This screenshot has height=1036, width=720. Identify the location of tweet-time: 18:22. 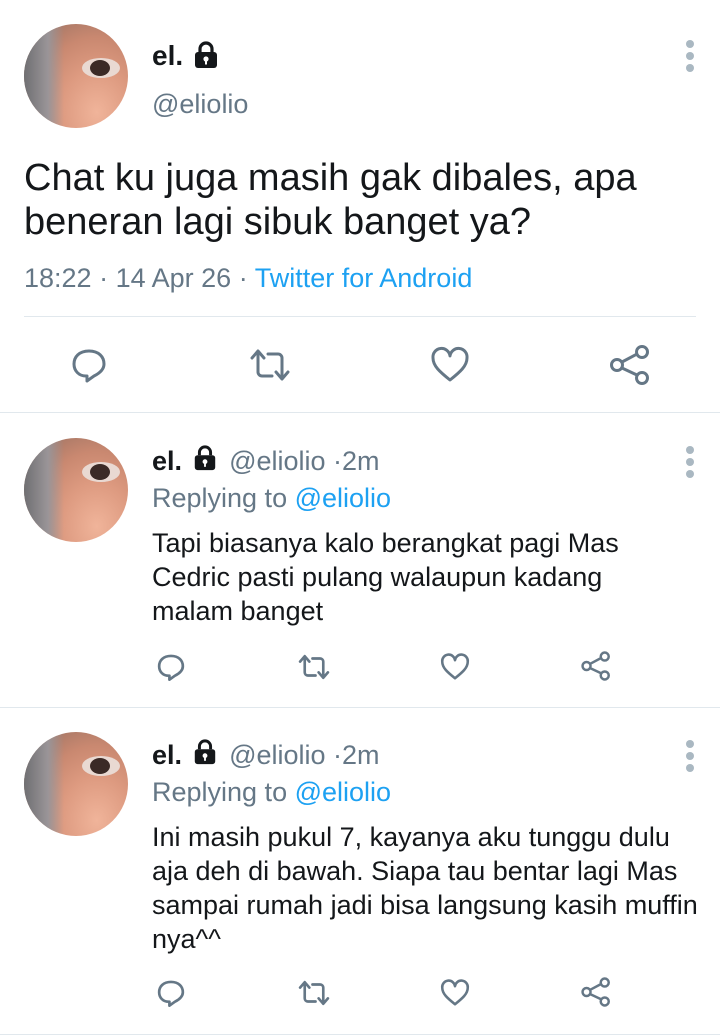
(58, 278).